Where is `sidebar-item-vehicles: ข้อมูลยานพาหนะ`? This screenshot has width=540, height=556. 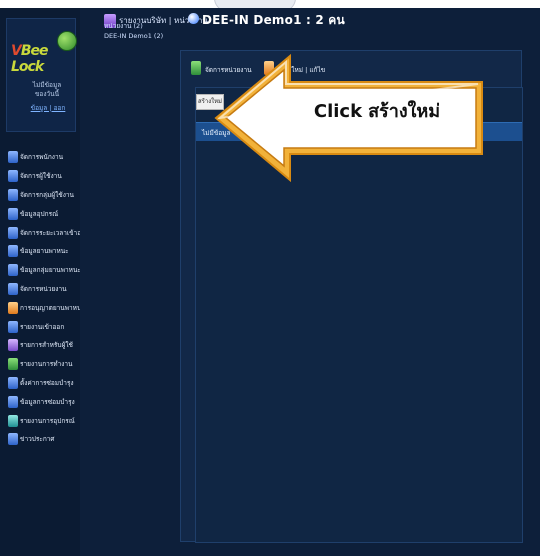 sidebar-item-vehicles: ข้อมูลยานพาหนะ is located at coordinates (44, 251).